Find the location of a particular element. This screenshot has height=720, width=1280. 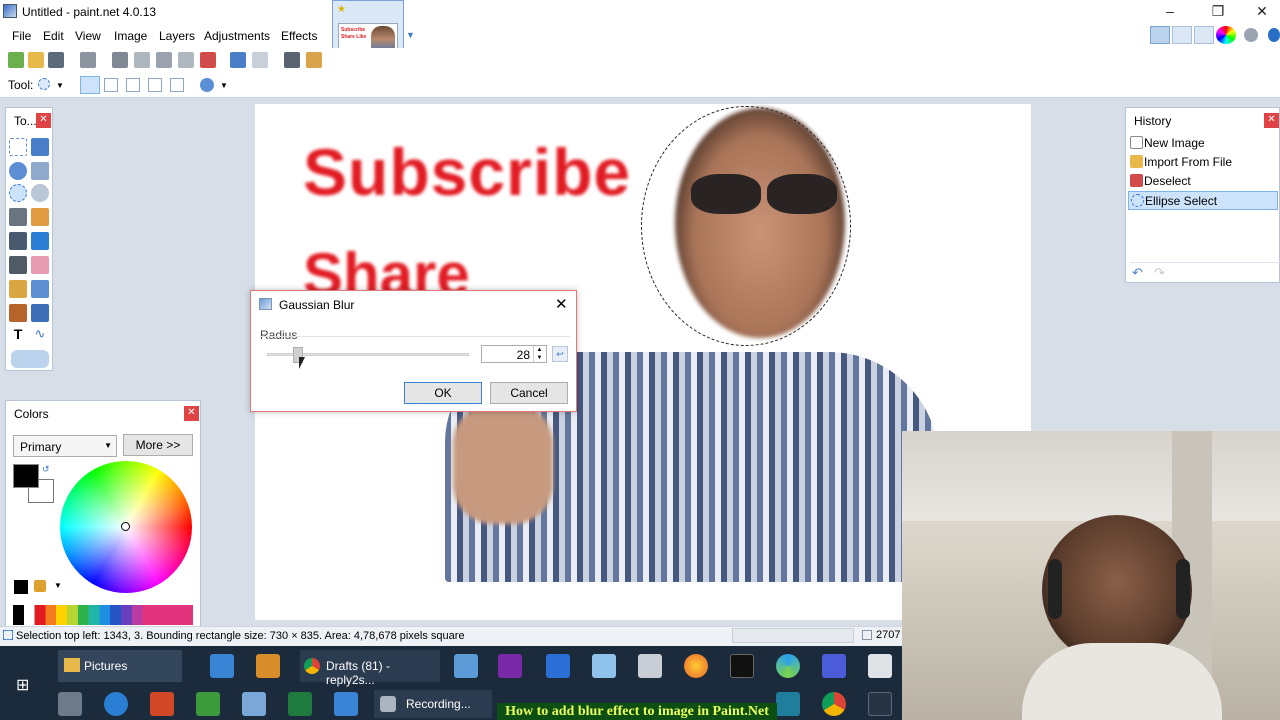

tools-panel-close-icon: ✕ is located at coordinates (43, 120).